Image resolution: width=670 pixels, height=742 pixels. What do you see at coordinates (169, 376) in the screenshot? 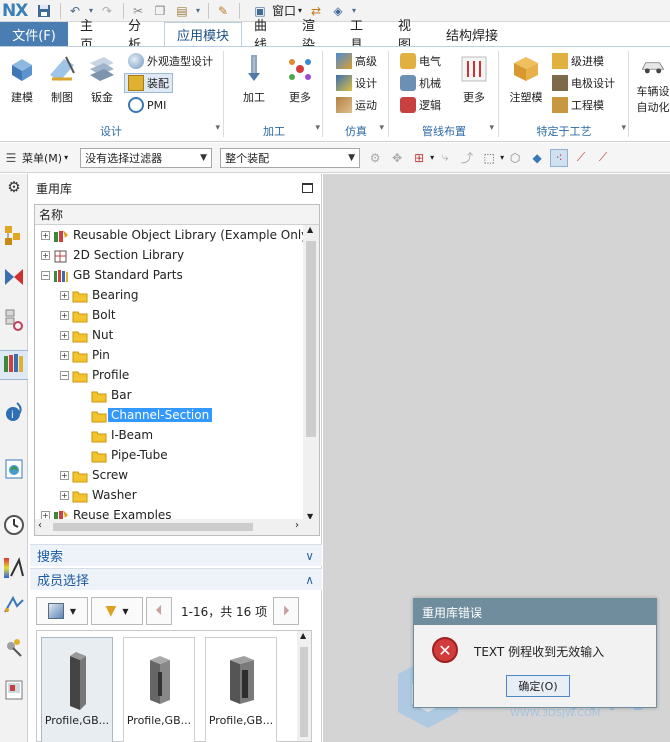
I see `tree-item: − Profile` at bounding box center [169, 376].